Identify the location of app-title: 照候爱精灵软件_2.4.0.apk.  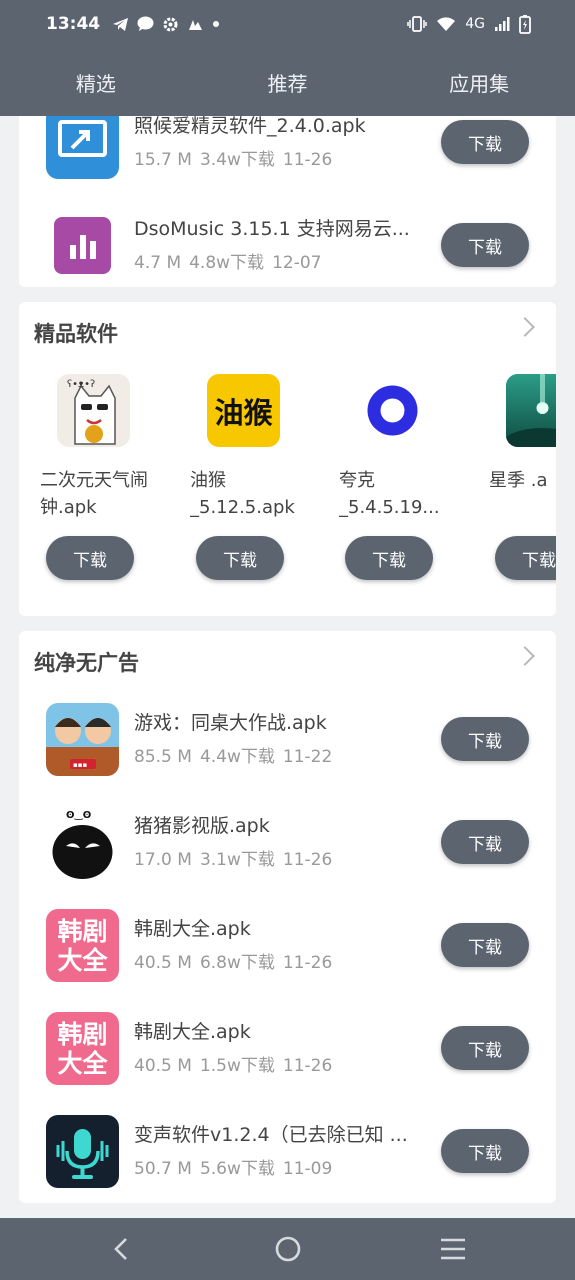
(250, 126).